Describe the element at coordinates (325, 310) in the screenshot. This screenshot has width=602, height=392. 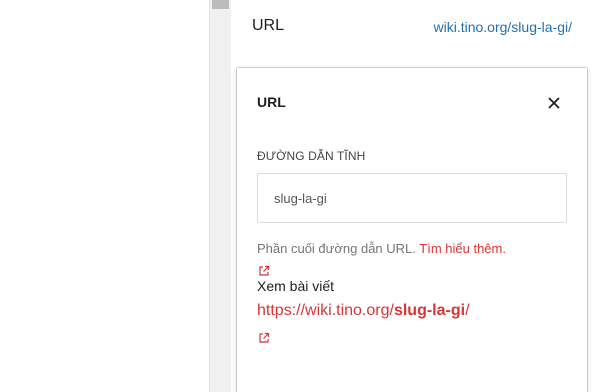
I see `permalink-prefix: https://wiki.tino.org/` at that location.